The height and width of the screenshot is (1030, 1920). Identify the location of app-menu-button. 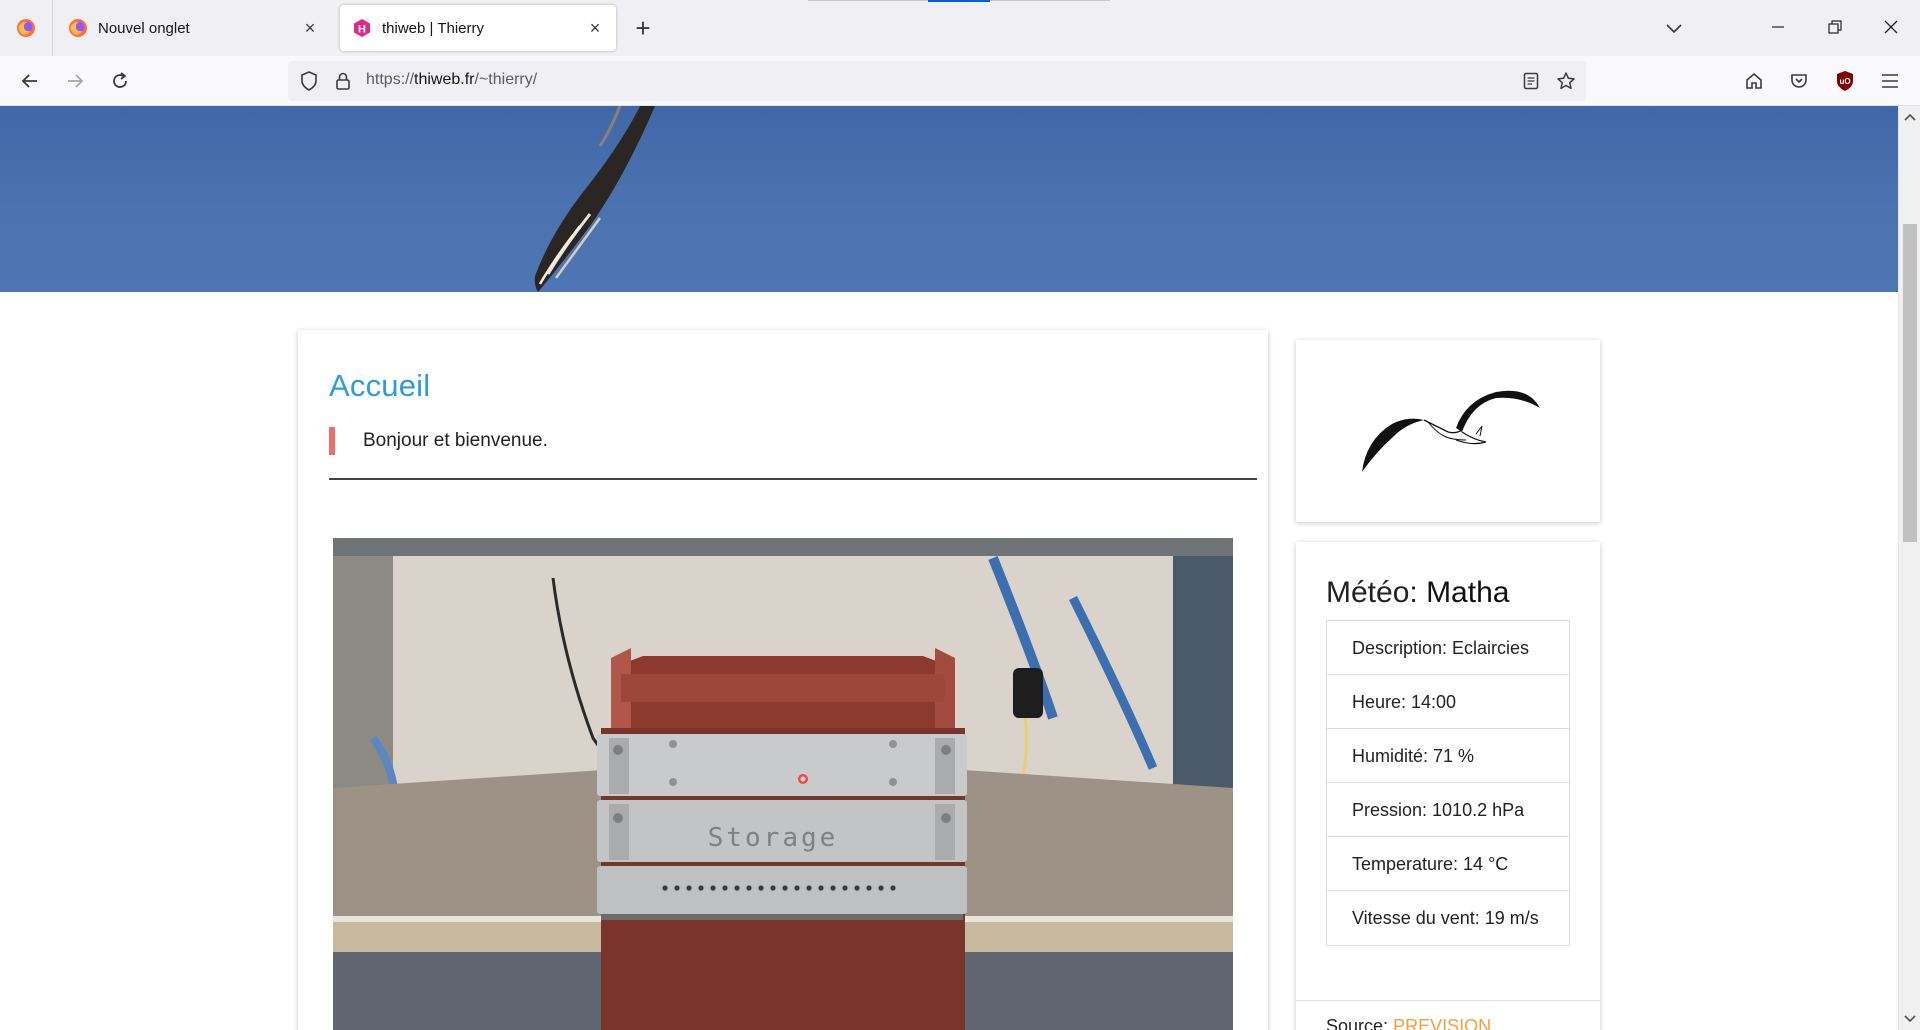
(1890, 81).